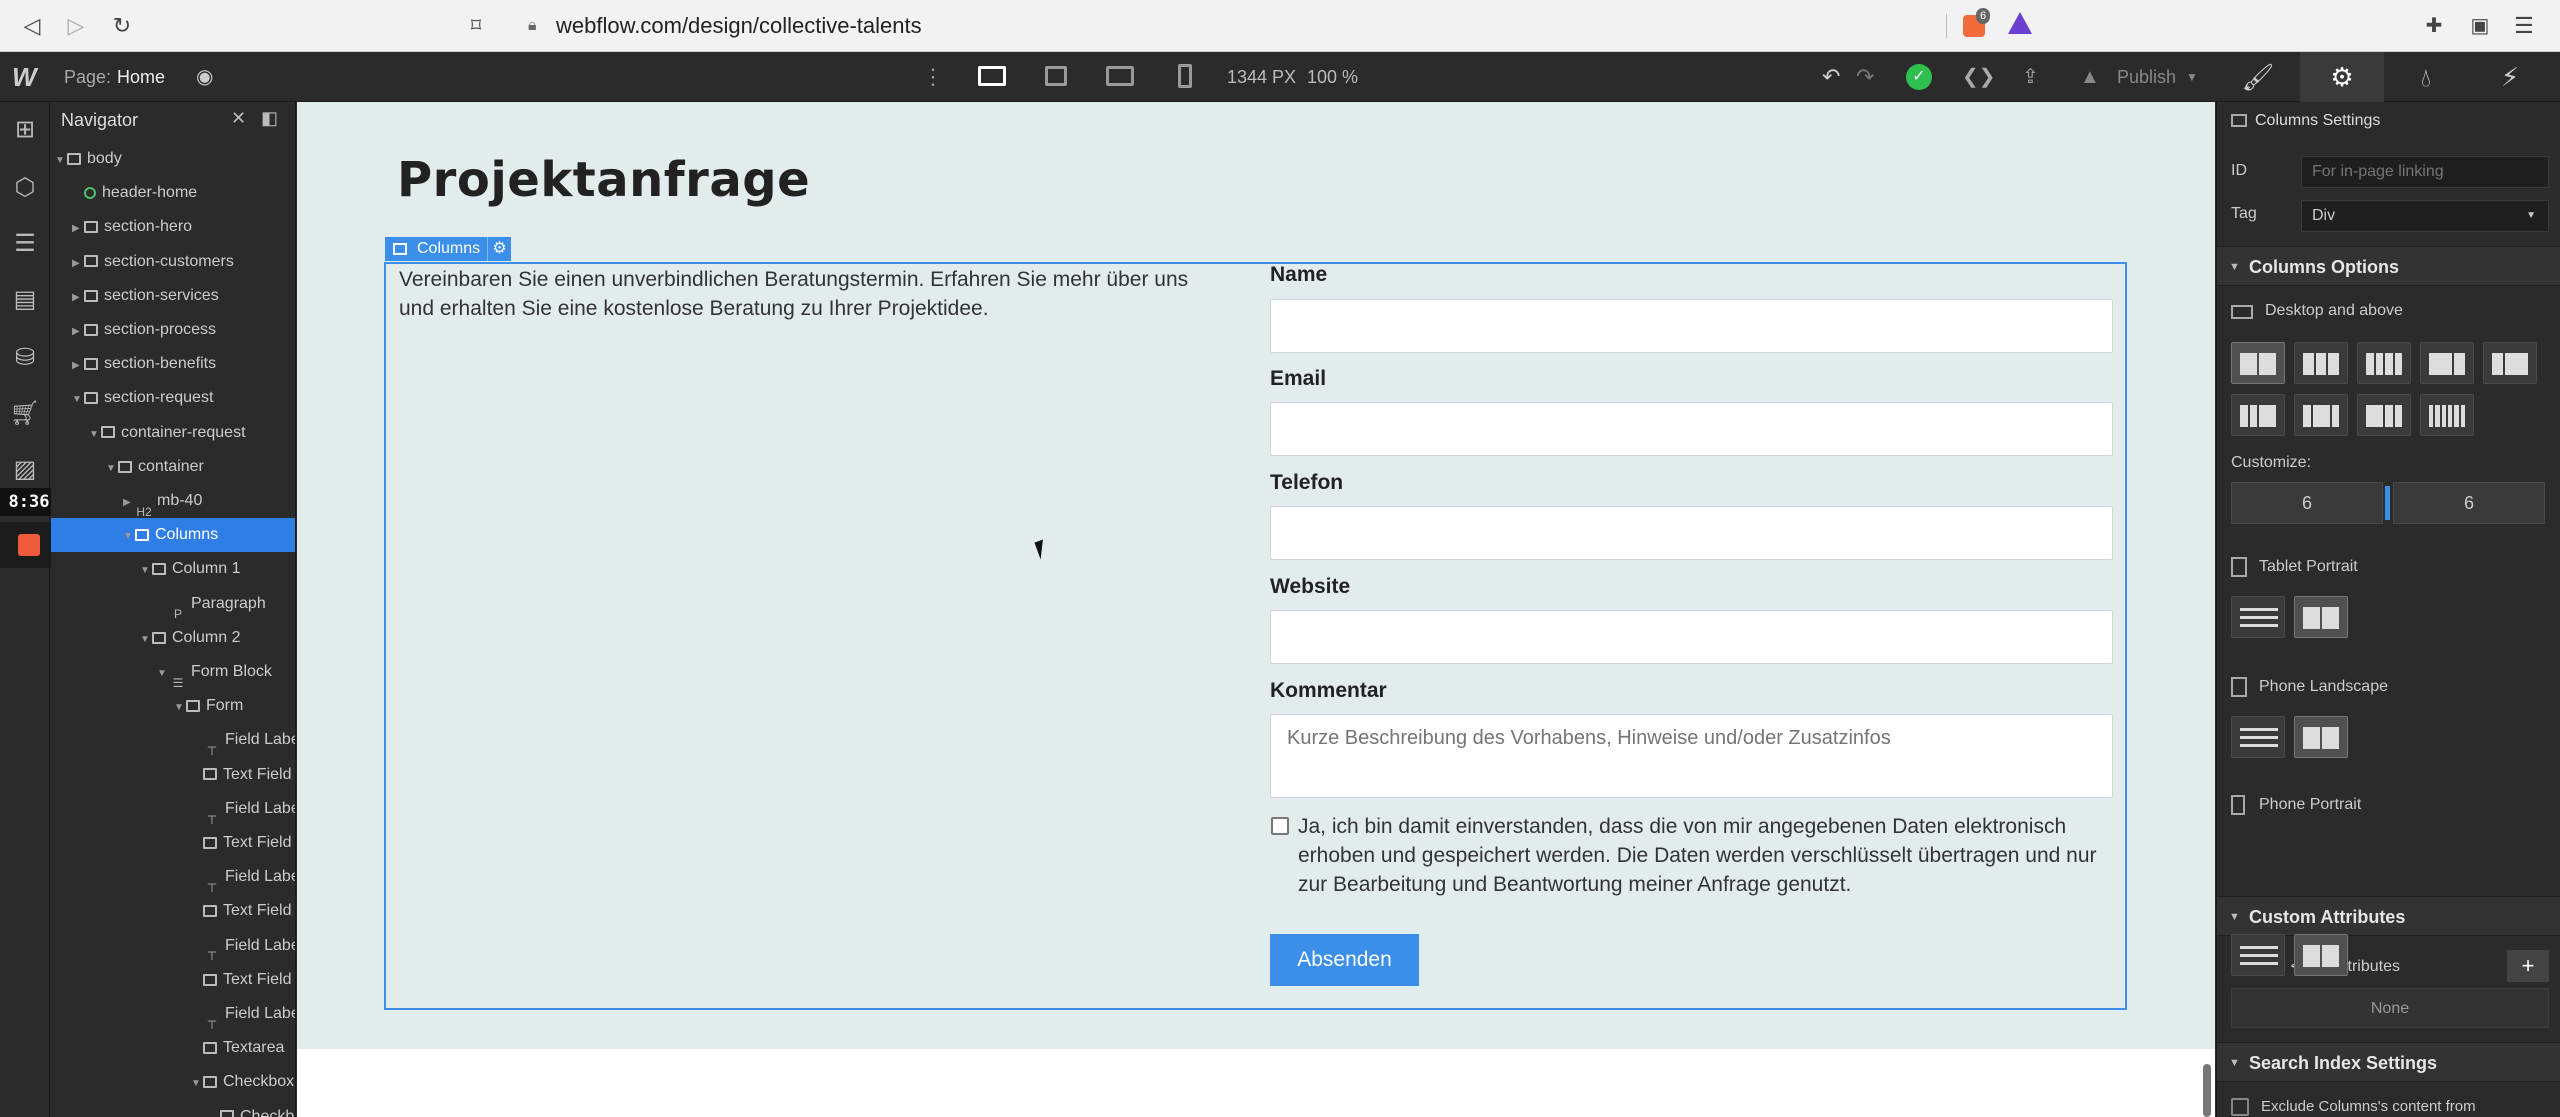 Image resolution: width=2560 pixels, height=1117 pixels. Describe the element at coordinates (603, 180) in the screenshot. I see `page-heading: Projektanfrage` at that location.